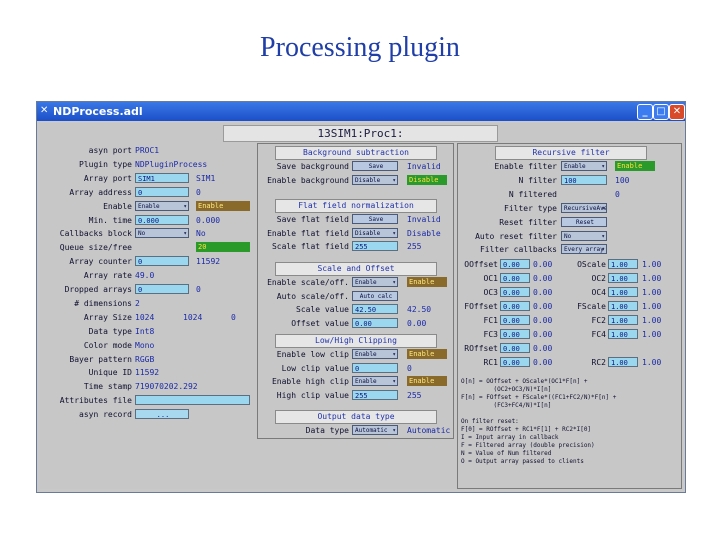 The width and height of the screenshot is (720, 540). Describe the element at coordinates (530, 208) in the screenshot. I see `field-label: Filter type` at that location.